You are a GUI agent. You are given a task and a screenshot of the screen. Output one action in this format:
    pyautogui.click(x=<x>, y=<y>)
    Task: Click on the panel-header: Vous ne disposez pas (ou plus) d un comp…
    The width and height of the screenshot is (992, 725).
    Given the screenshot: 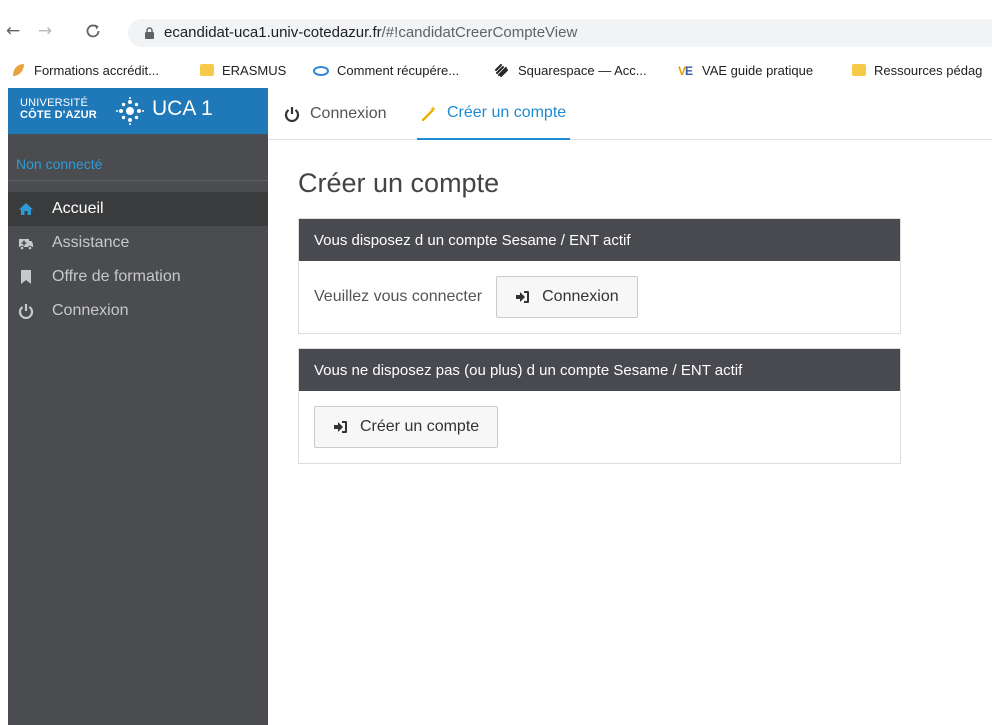 What is the action you would take?
    pyautogui.click(x=599, y=370)
    